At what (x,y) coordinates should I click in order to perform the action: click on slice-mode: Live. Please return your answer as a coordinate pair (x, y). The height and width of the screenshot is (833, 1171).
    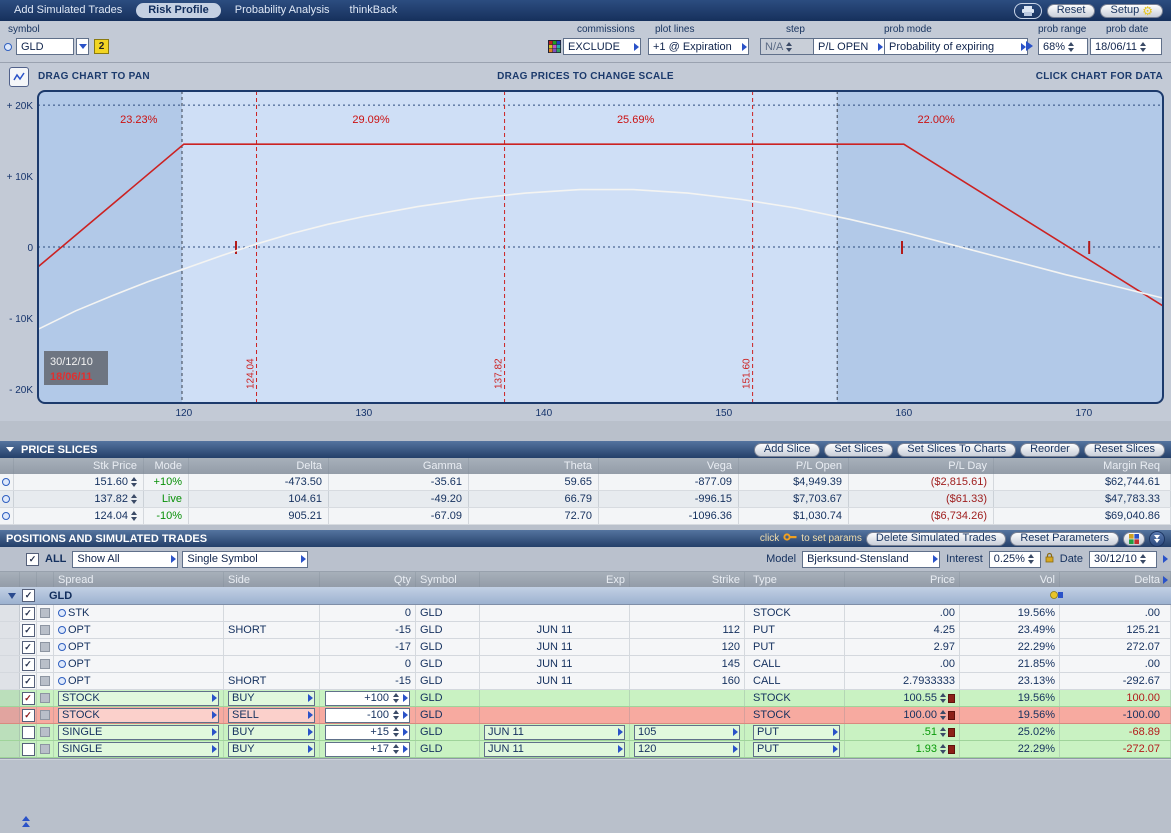
    Looking at the image, I should click on (166, 499).